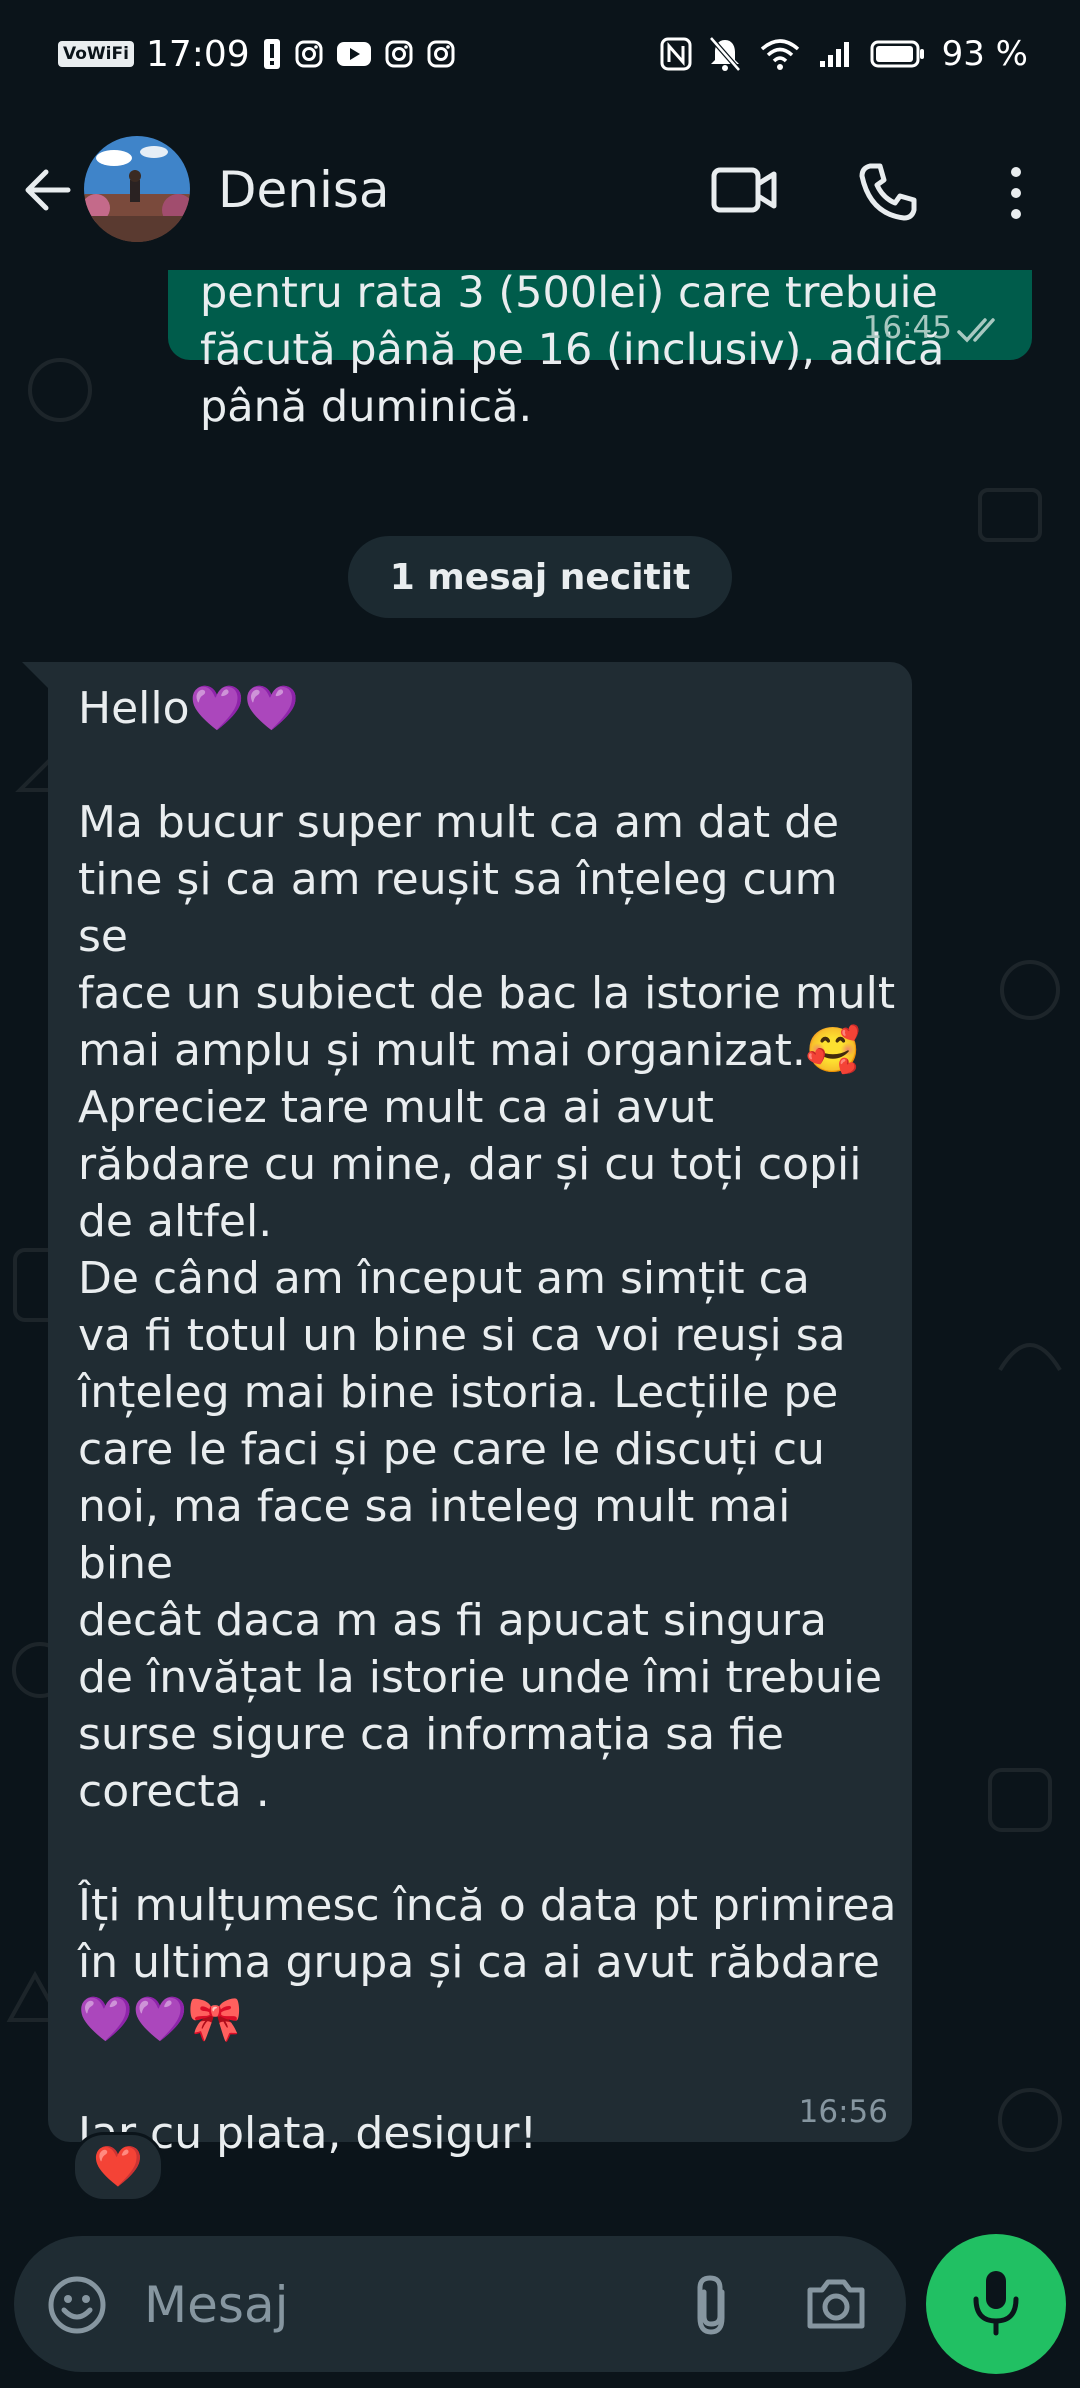  What do you see at coordinates (984, 54) in the screenshot?
I see `battery-percent: 93 %` at bounding box center [984, 54].